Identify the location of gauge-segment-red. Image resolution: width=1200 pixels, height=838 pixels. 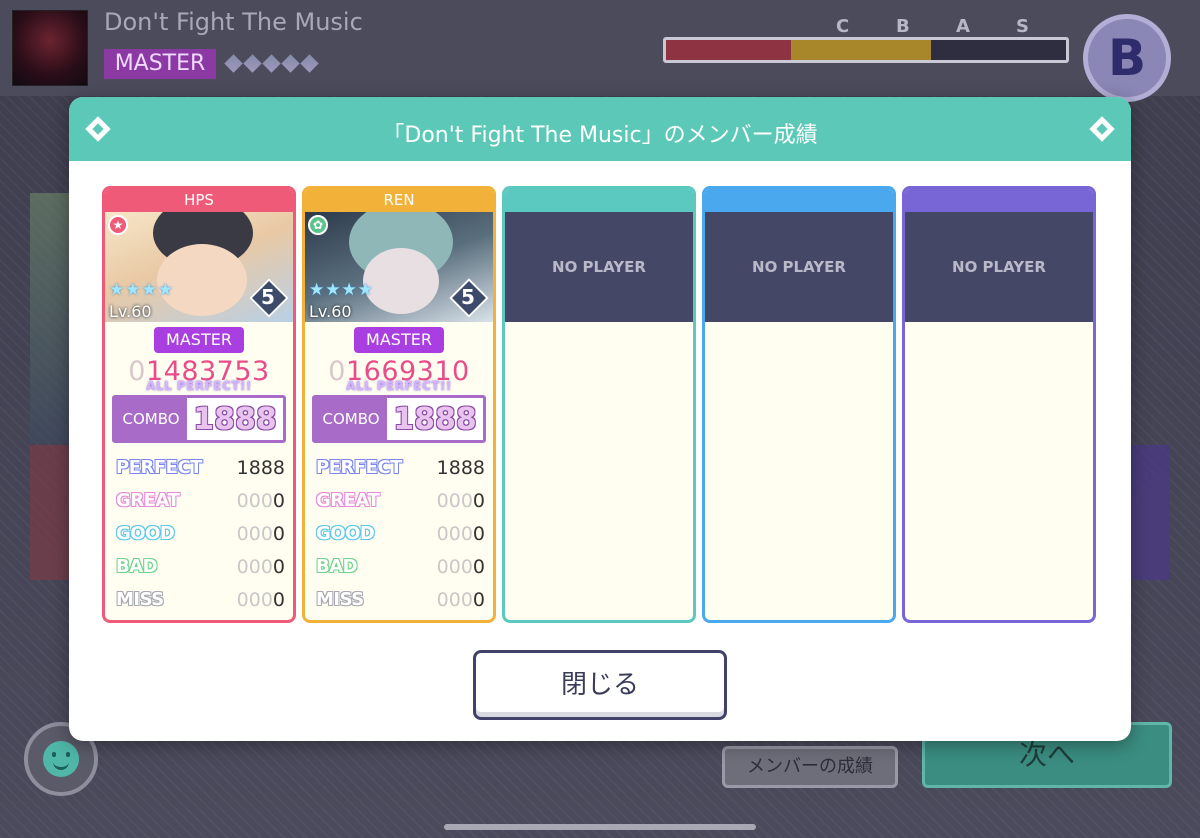
(728, 50).